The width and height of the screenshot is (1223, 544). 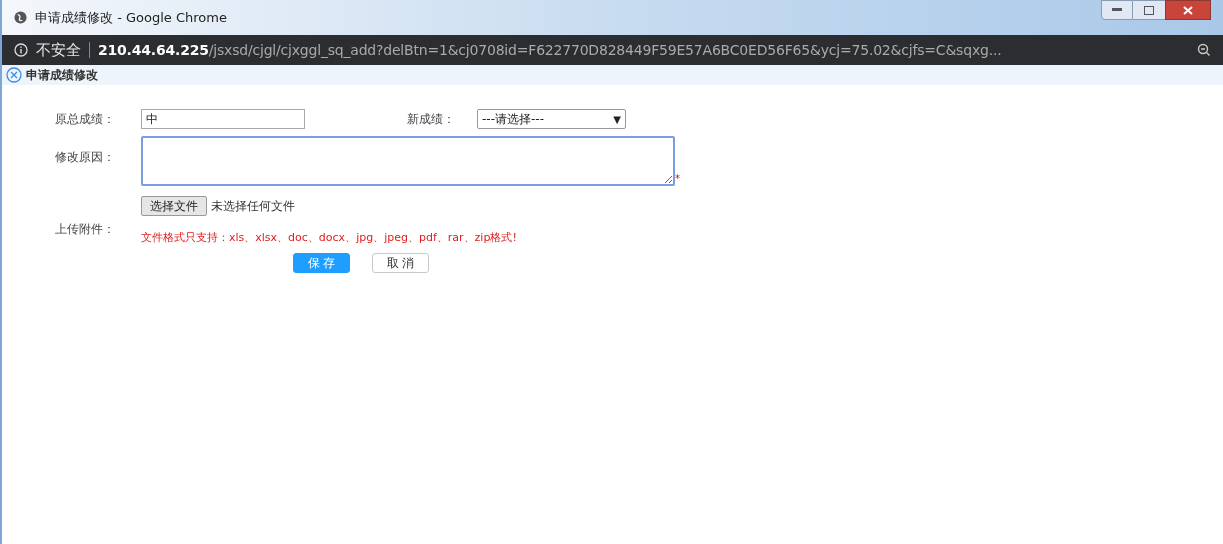 I want to click on choose-file-button: 选择文件, so click(x=174, y=206).